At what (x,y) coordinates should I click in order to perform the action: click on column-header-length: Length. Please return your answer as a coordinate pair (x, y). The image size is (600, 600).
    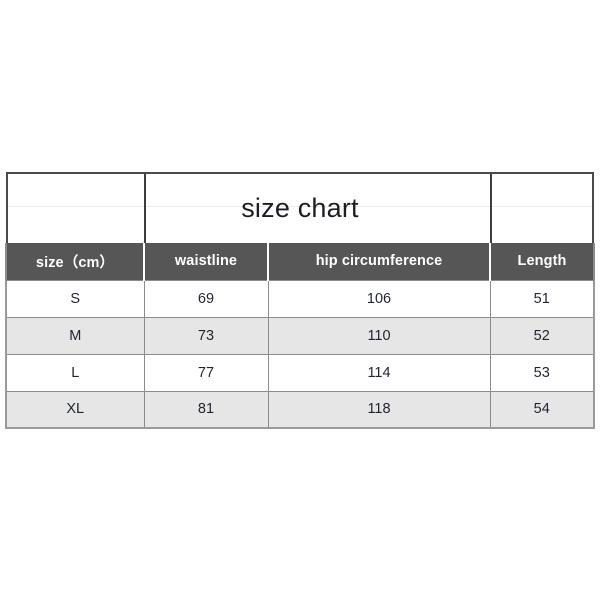
    Looking at the image, I should click on (542, 261).